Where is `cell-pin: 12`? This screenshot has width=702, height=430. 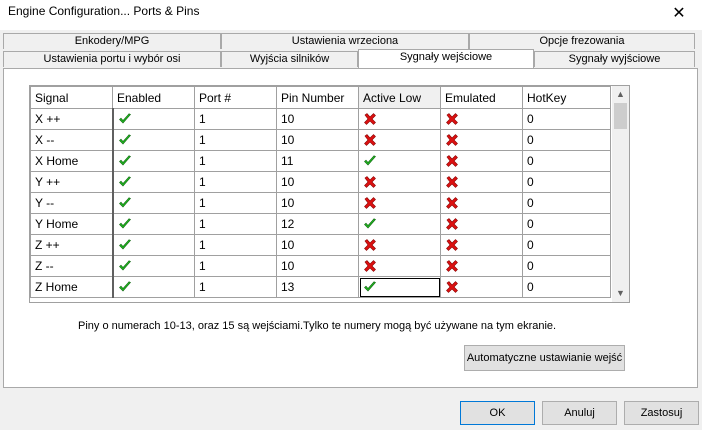
cell-pin: 12 is located at coordinates (317, 224).